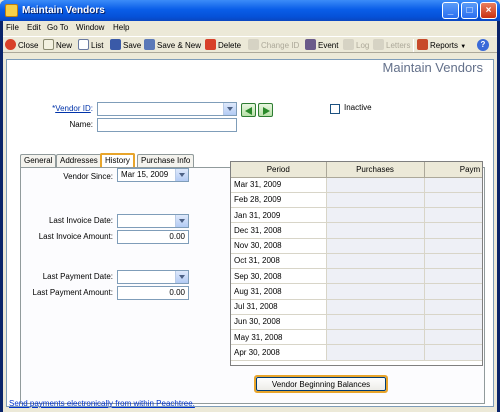 The height and width of the screenshot is (412, 500). Describe the element at coordinates (117, 160) in the screenshot. I see `tab-history: History` at that location.